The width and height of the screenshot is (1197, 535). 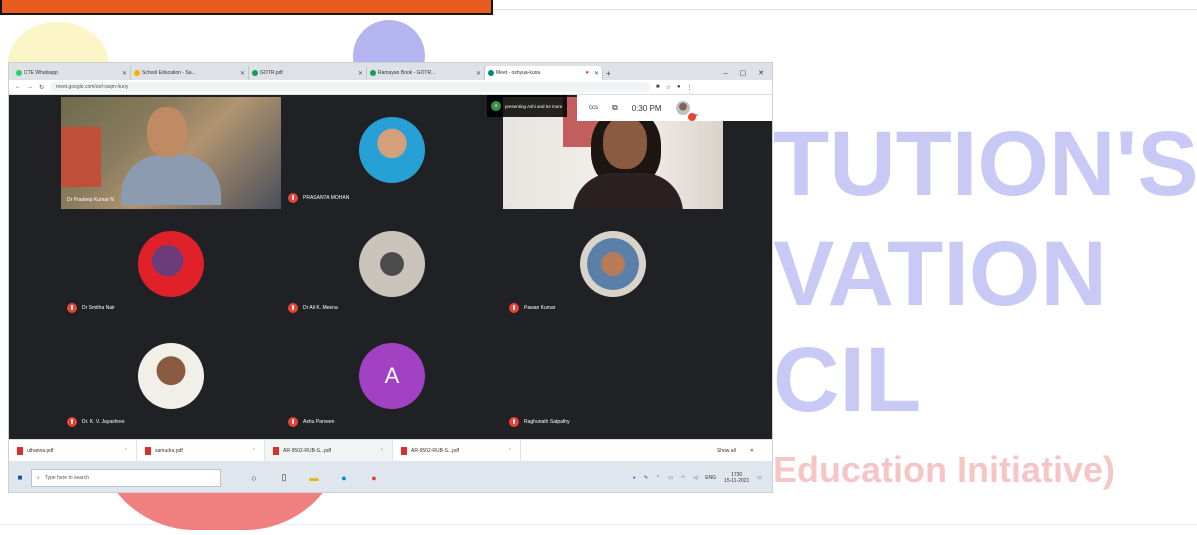 I want to click on participant-name-tag: Dr Smitha Nair, so click(x=91, y=308).